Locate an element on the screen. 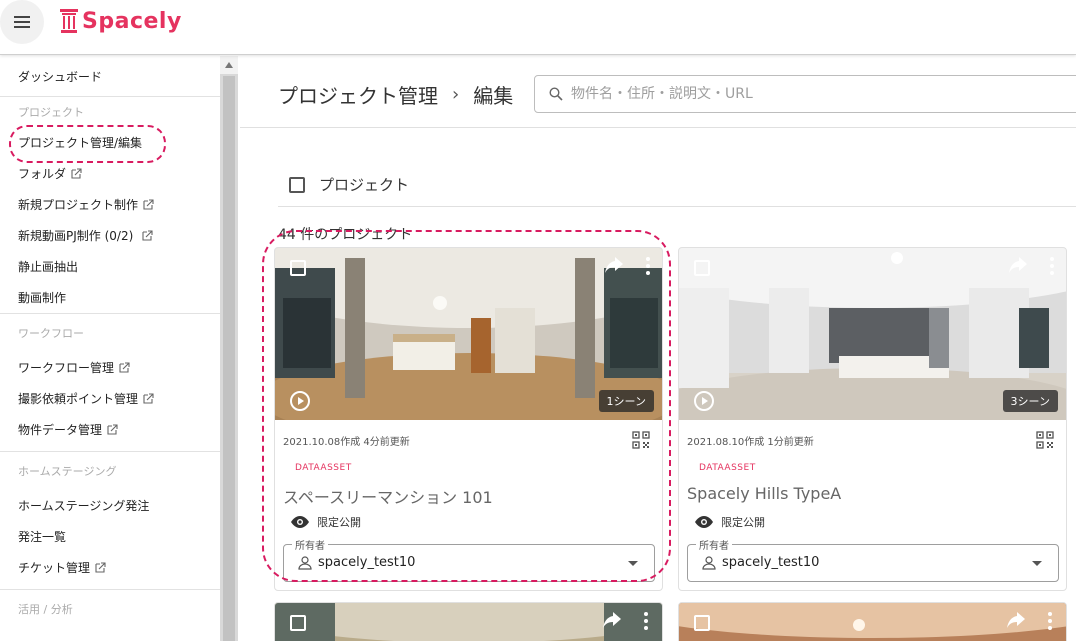 This screenshot has width=1076, height=641. sidebar-section-staging: ホームステージング is located at coordinates (67, 471).